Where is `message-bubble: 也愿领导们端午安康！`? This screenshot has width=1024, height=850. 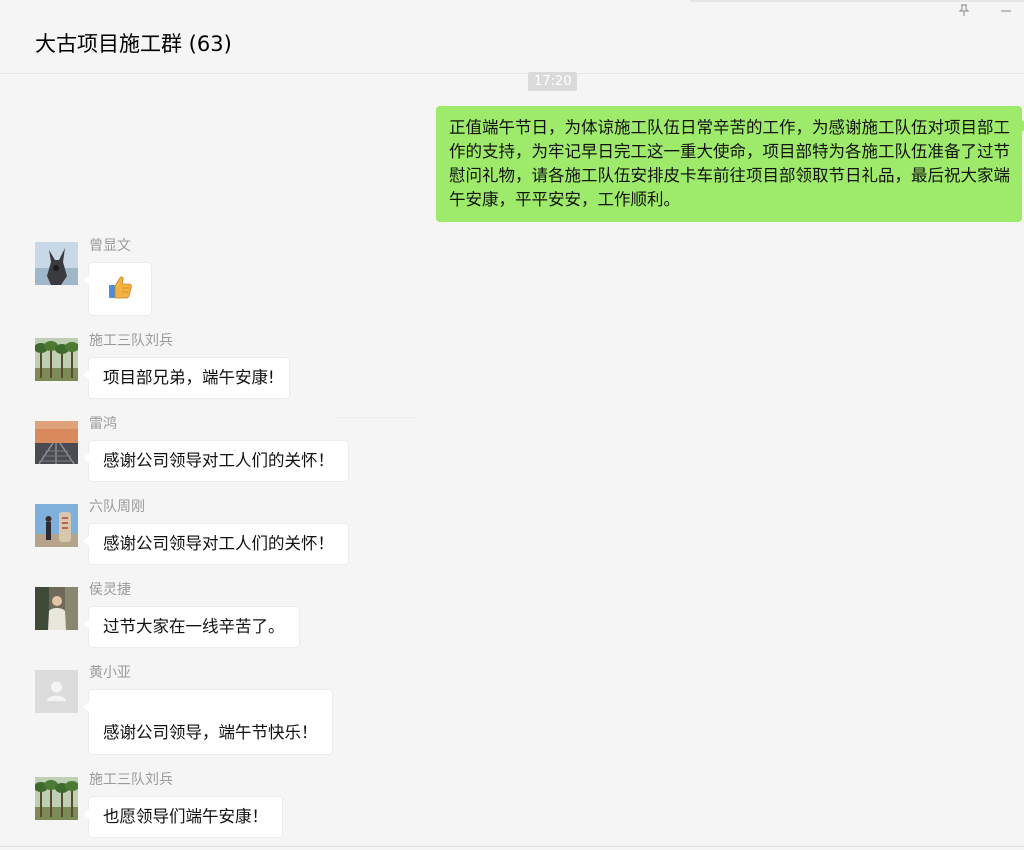
message-bubble: 也愿领导们端午安康！ is located at coordinates (183, 817).